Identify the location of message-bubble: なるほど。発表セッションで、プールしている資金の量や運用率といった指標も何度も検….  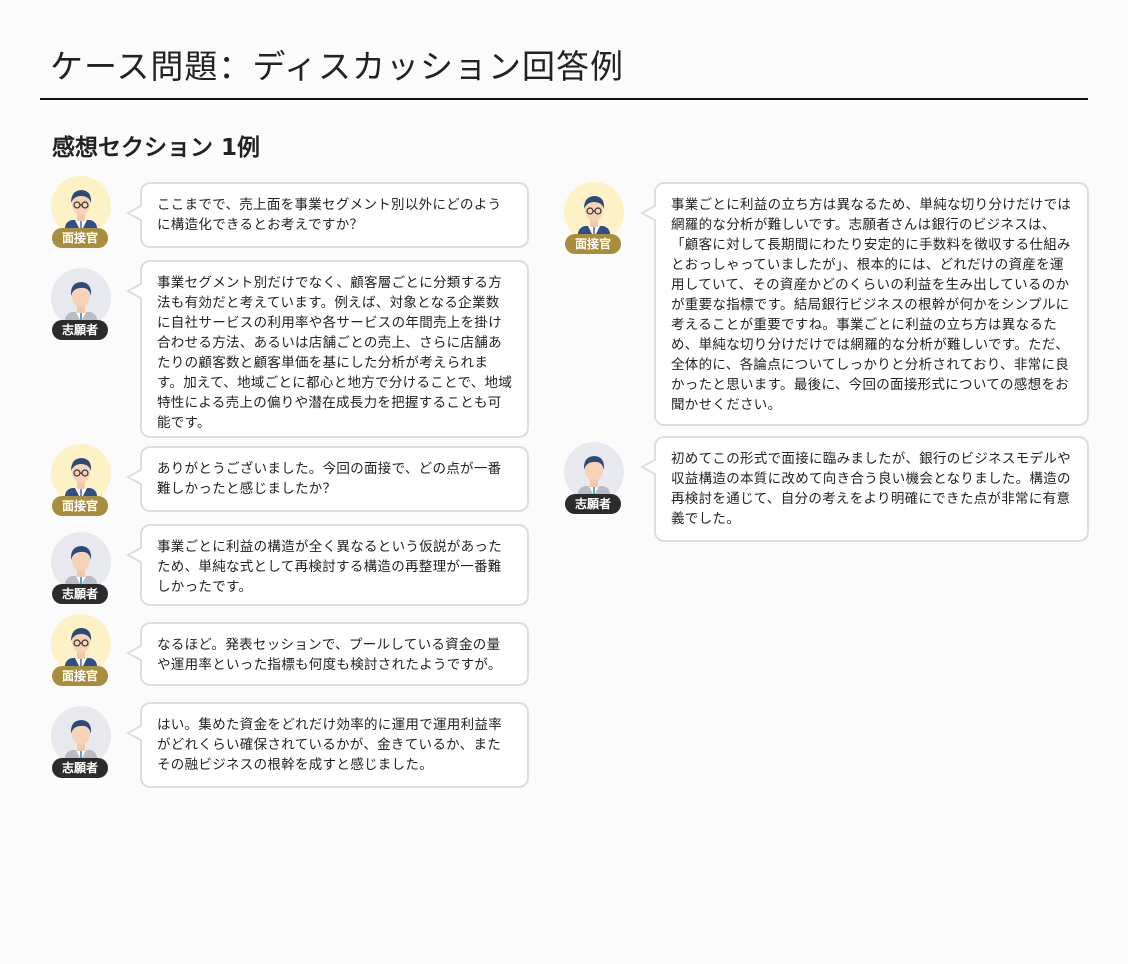
(327, 654).